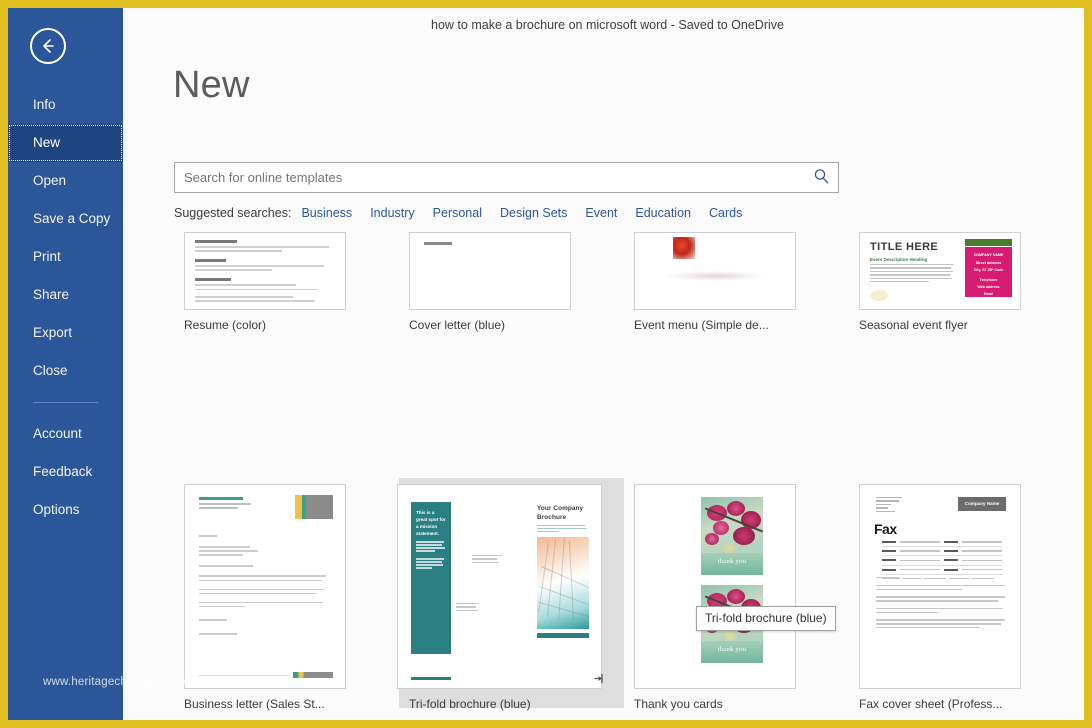 This screenshot has width=1092, height=728. Describe the element at coordinates (533, 213) in the screenshot. I see `suggested-link-design-sets: Design Sets` at that location.